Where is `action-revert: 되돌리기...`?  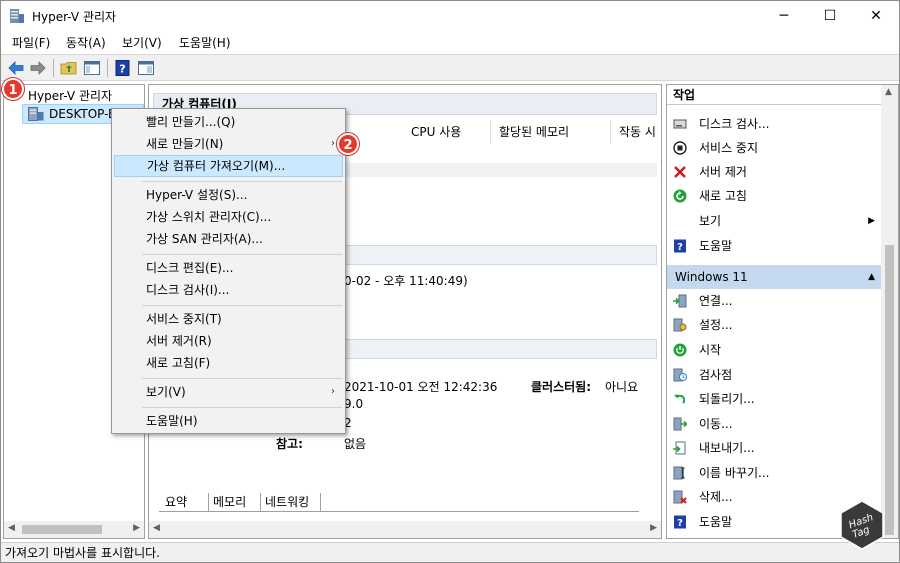
action-revert: 되돌리기... is located at coordinates (774, 399).